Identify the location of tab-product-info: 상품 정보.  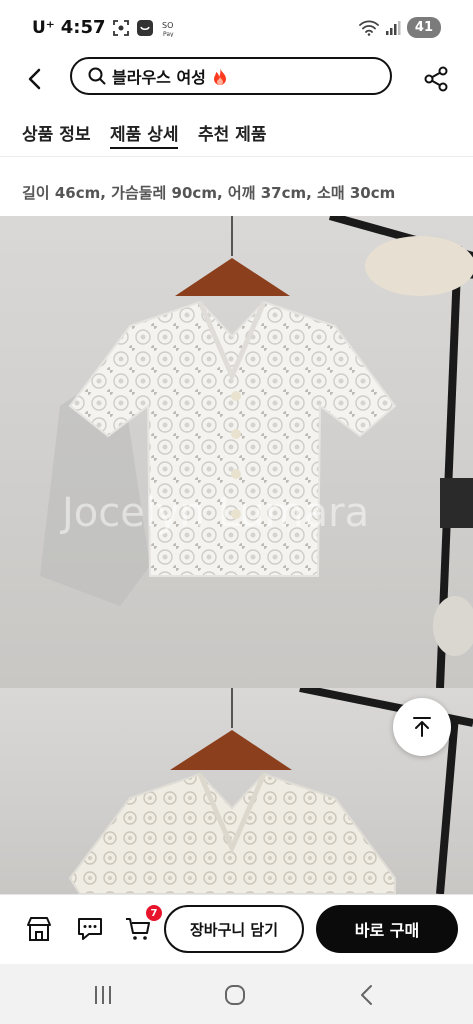
(56, 132).